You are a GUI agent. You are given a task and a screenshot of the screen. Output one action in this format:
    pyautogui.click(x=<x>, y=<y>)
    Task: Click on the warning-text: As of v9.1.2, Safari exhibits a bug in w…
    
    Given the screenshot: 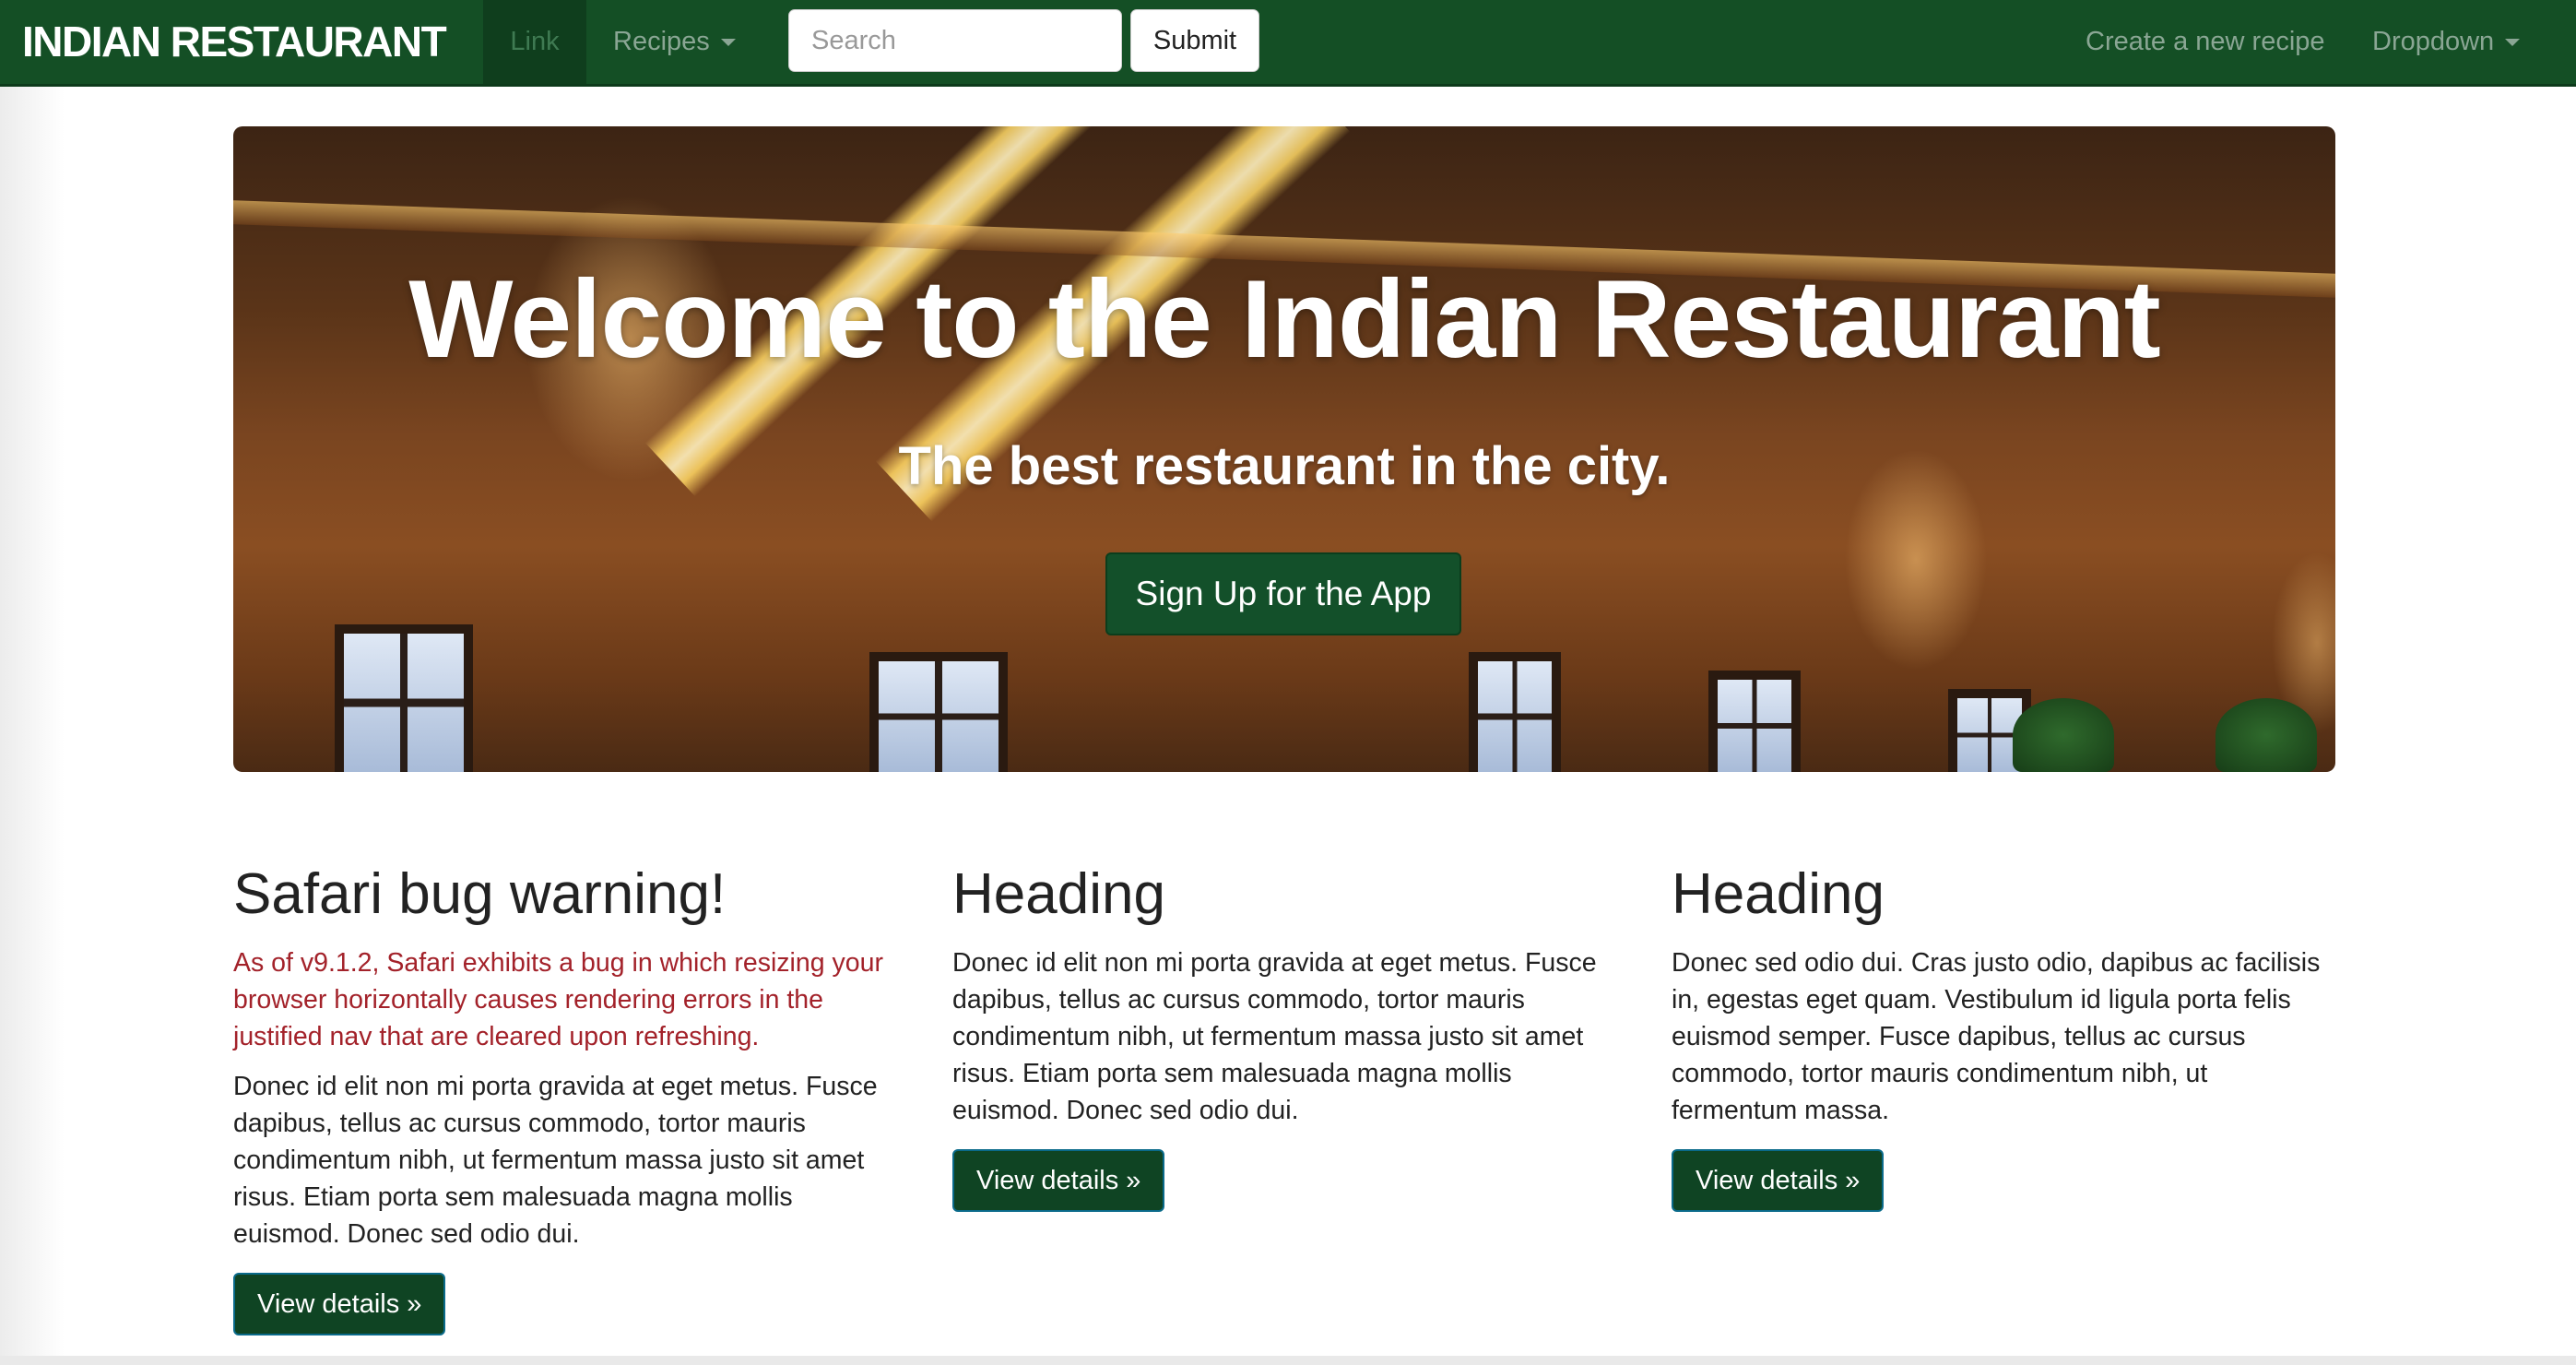 What is the action you would take?
    pyautogui.click(x=558, y=999)
    